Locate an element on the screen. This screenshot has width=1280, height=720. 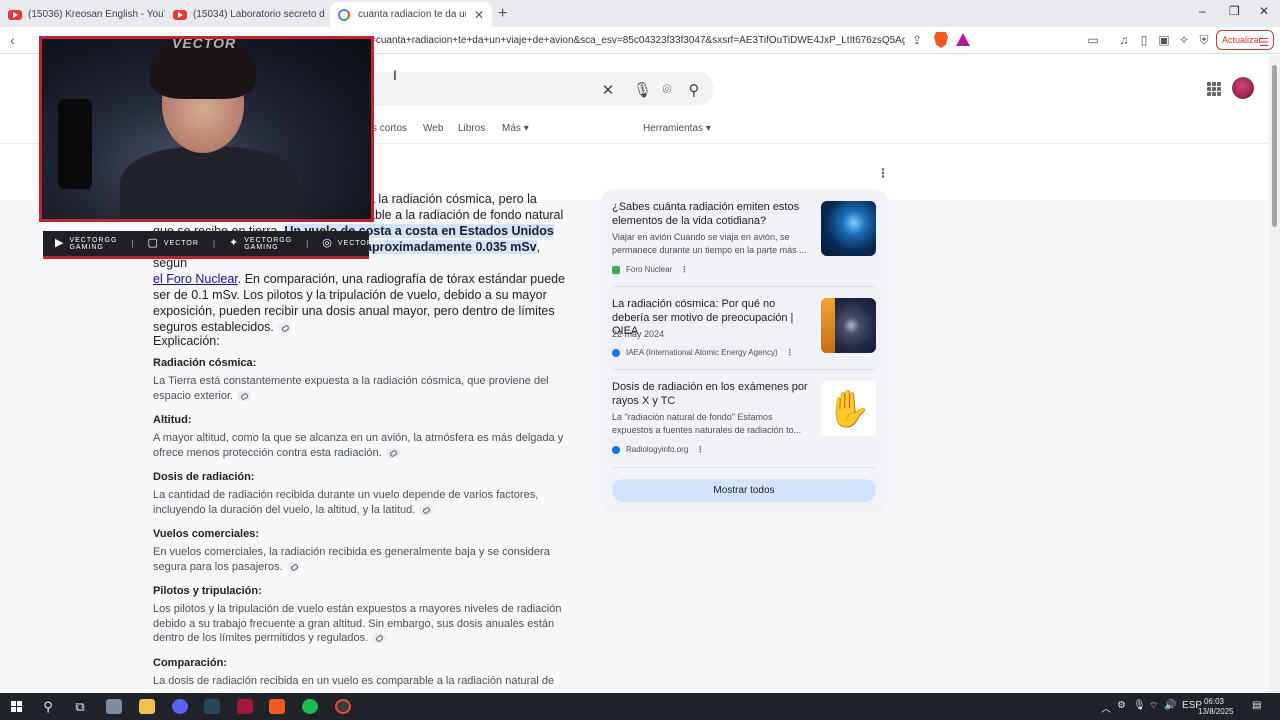
task-view-icon: ⧉ is located at coordinates (80, 706).